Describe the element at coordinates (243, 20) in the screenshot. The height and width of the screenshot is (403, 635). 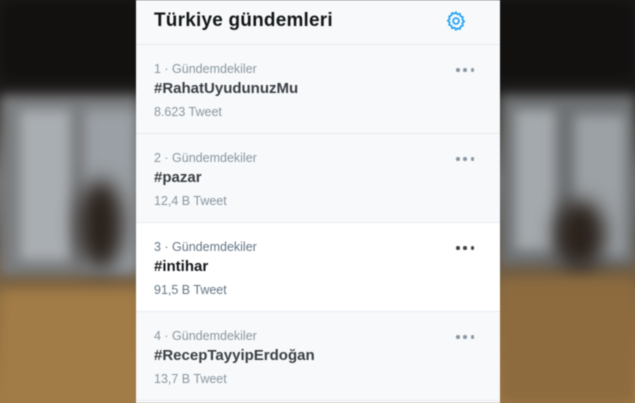
I see `panel-title: Türkiye gündemleri` at that location.